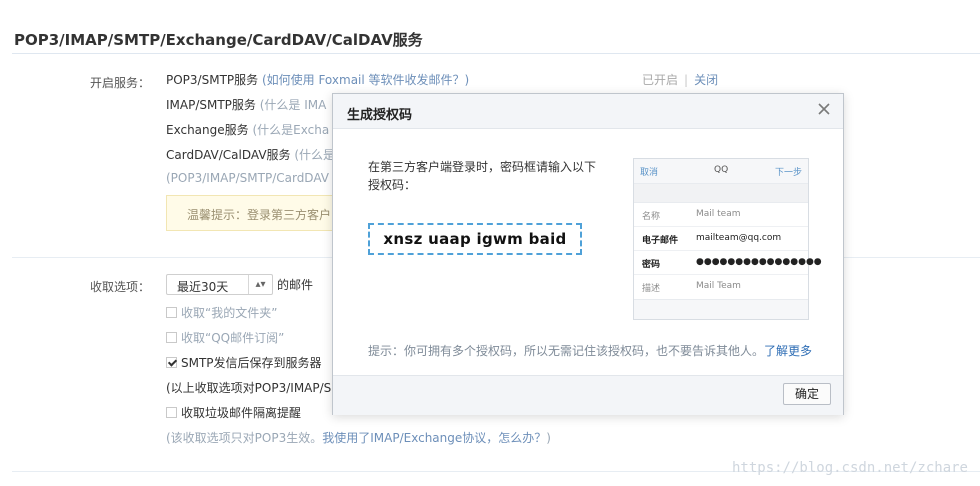  I want to click on service-help-link: (什么是Excha, so click(289, 130).